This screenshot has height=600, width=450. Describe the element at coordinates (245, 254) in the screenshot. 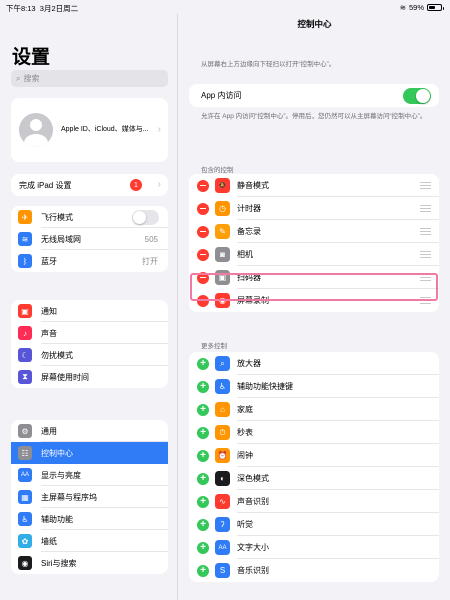

I see `control-label: 相机` at that location.